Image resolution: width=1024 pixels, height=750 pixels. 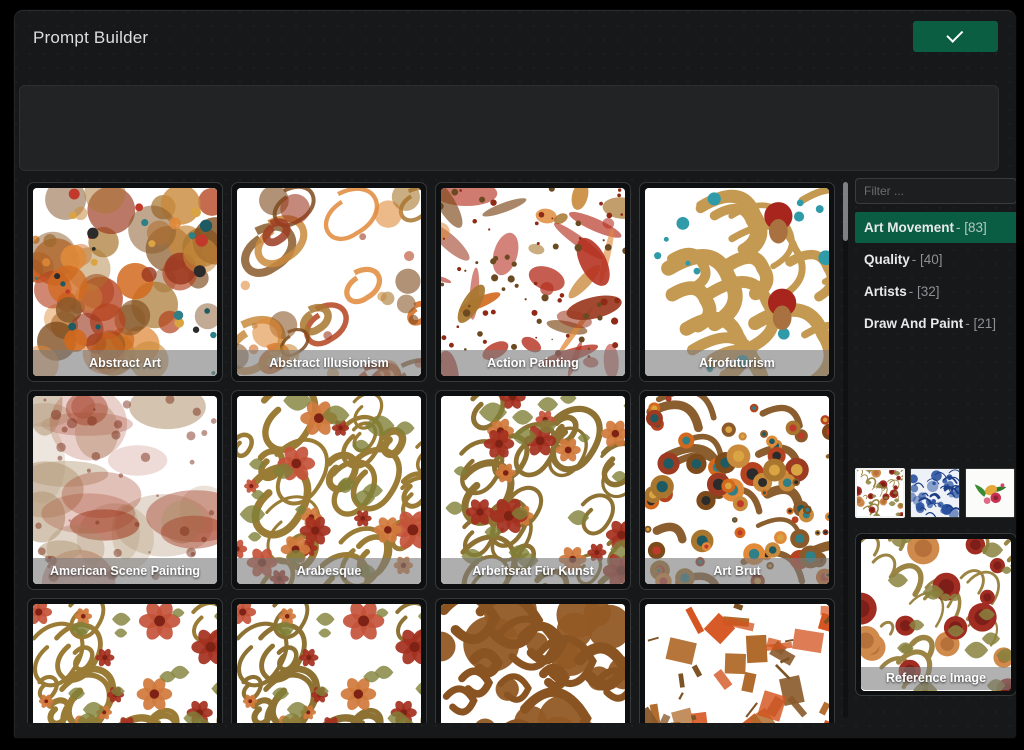 What do you see at coordinates (329, 571) in the screenshot?
I see `style-card-label: Arabesque` at bounding box center [329, 571].